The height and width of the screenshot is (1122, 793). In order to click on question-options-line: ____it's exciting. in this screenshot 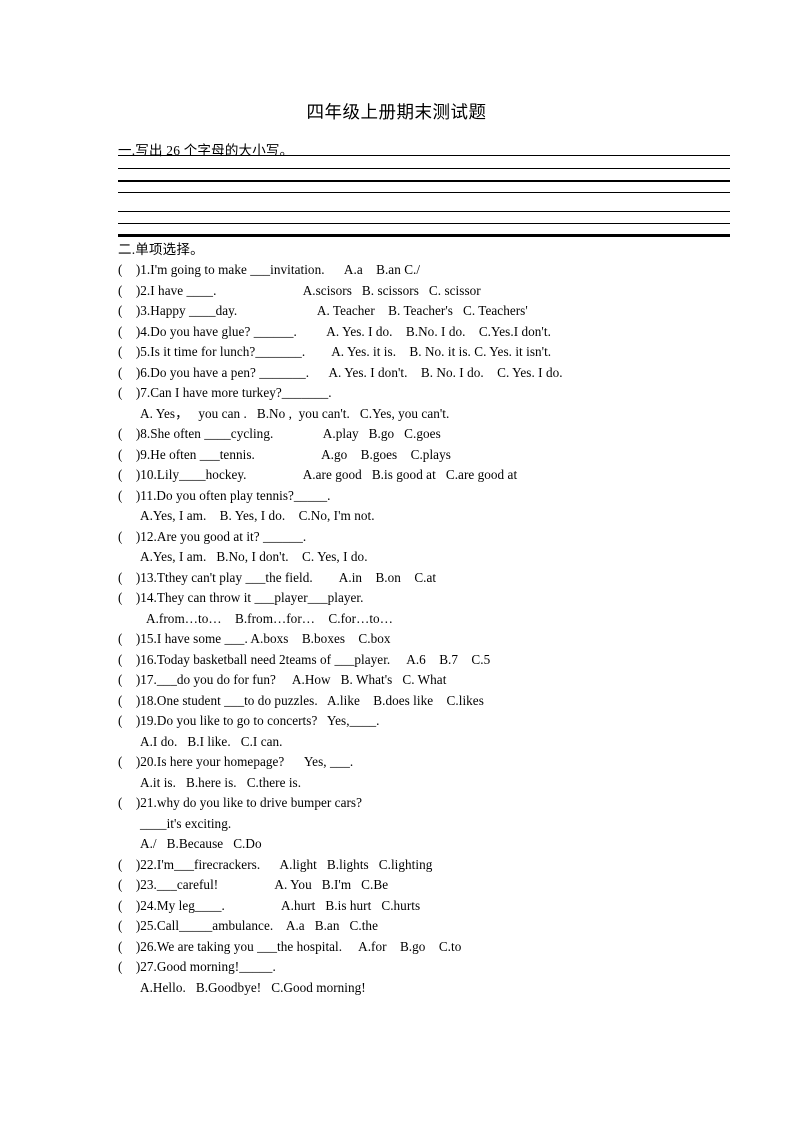, I will do `click(186, 823)`.